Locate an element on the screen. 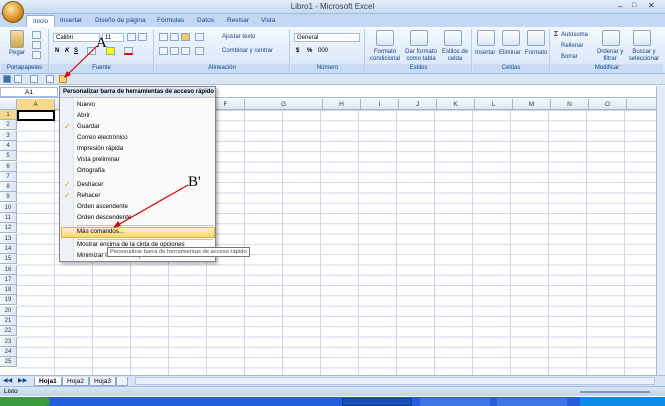 The image size is (665, 406). format-cells-icon is located at coordinates (536, 38).